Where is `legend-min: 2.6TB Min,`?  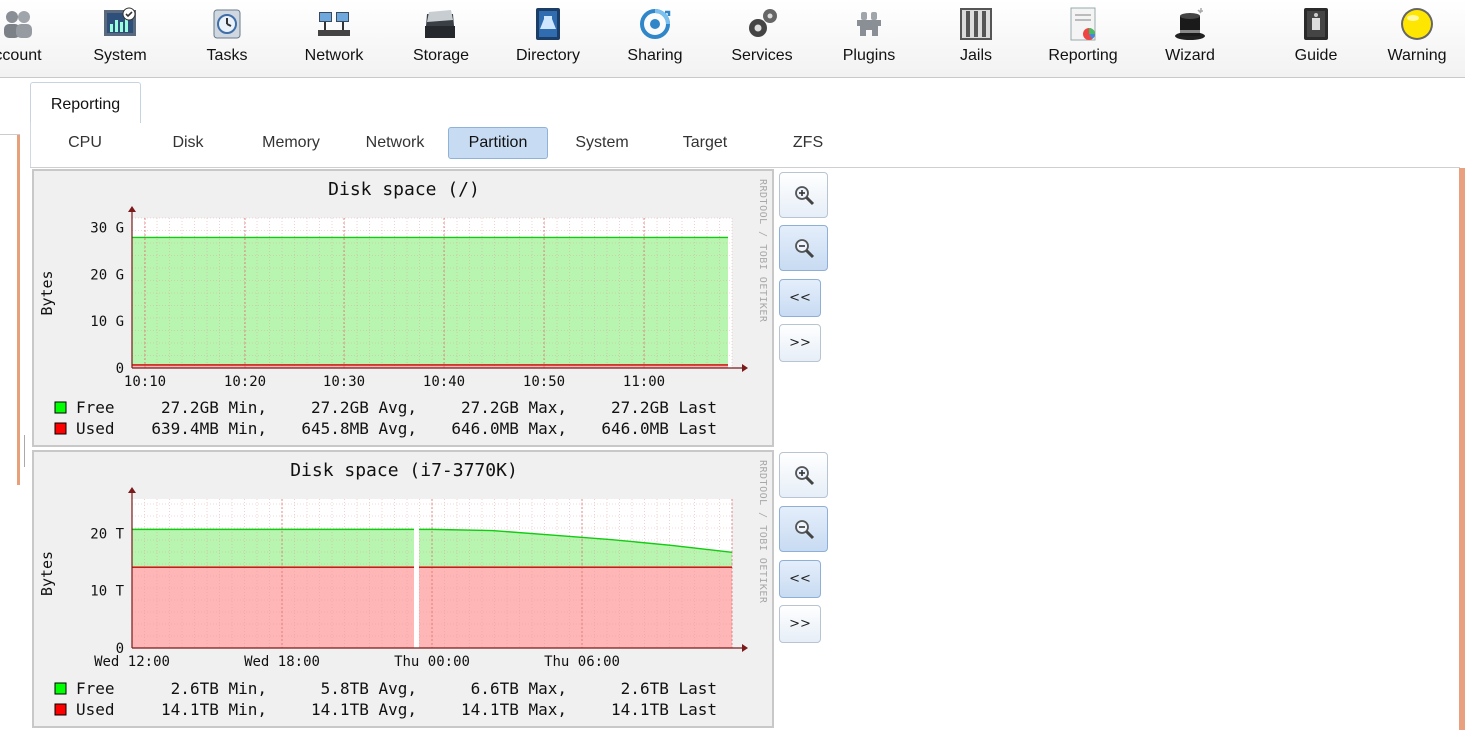 legend-min: 2.6TB Min, is located at coordinates (219, 688).